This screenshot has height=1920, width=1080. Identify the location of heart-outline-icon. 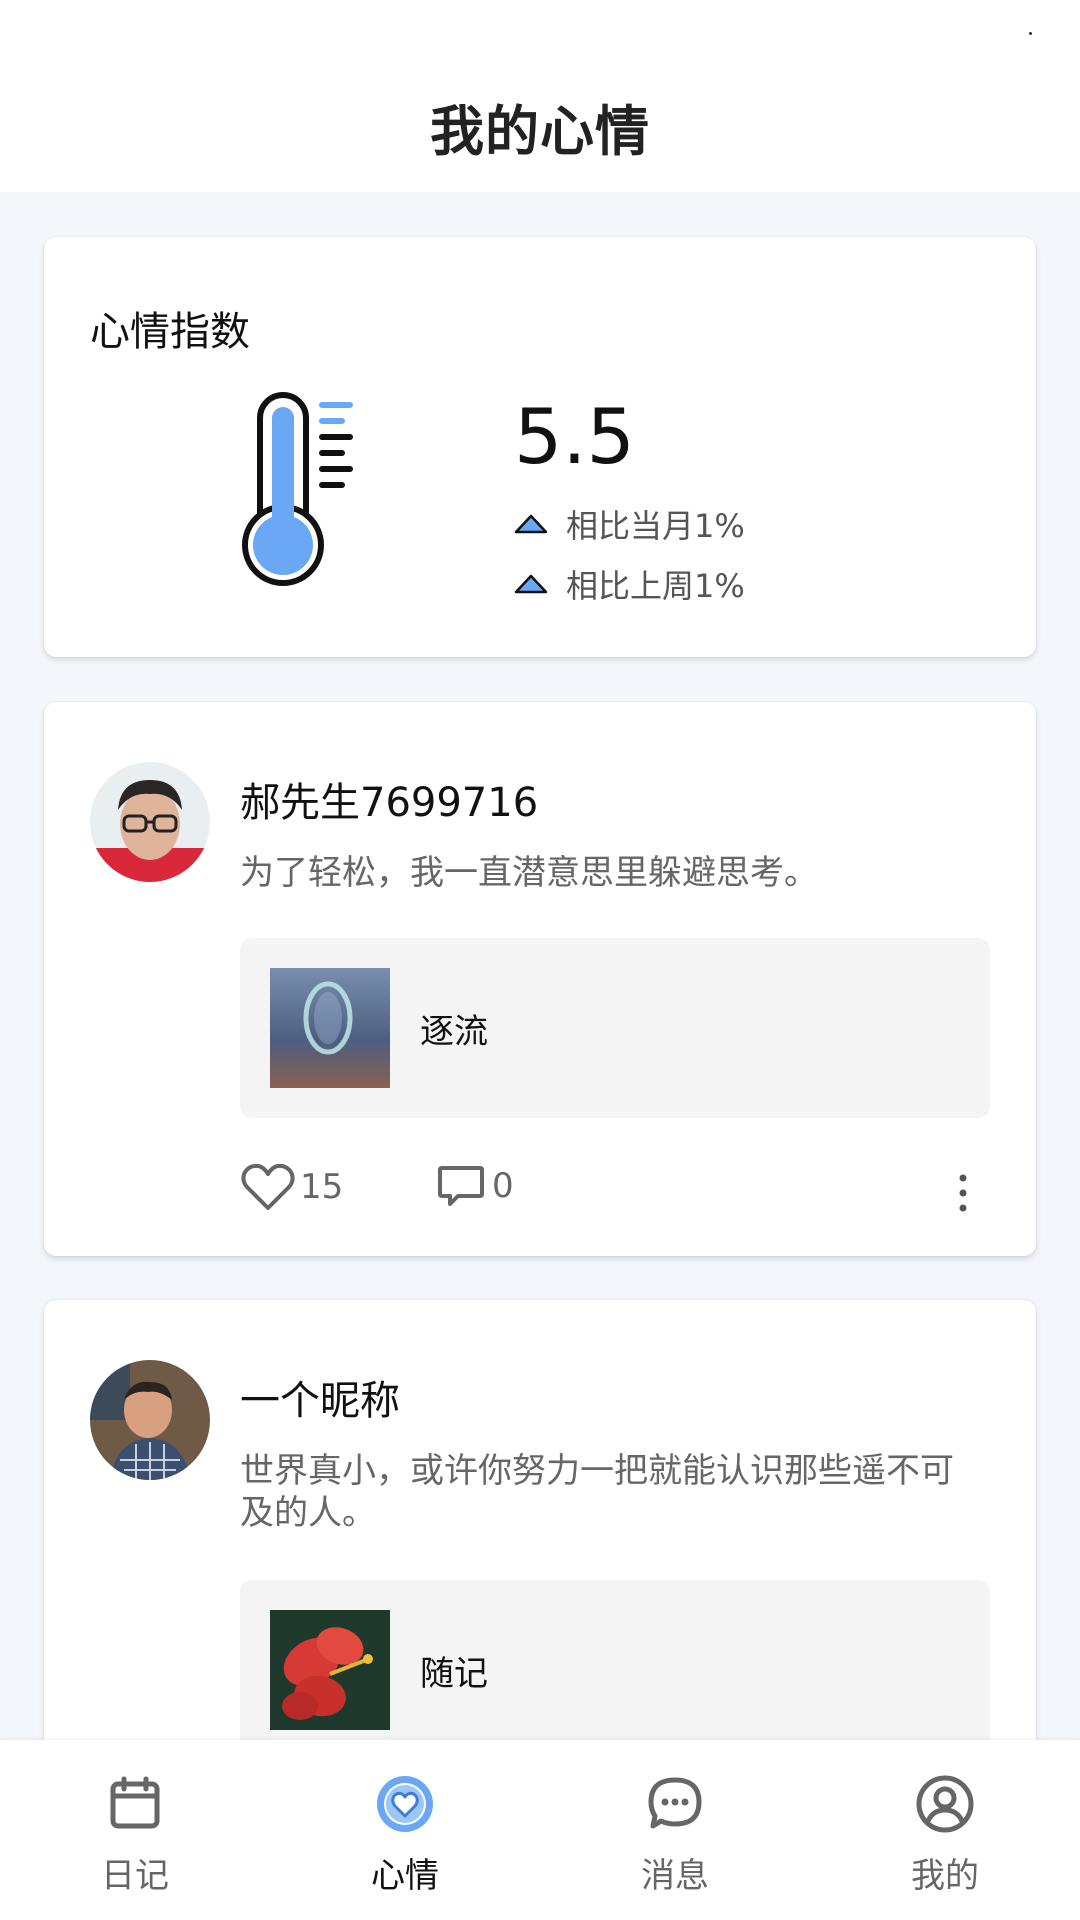
(268, 1186).